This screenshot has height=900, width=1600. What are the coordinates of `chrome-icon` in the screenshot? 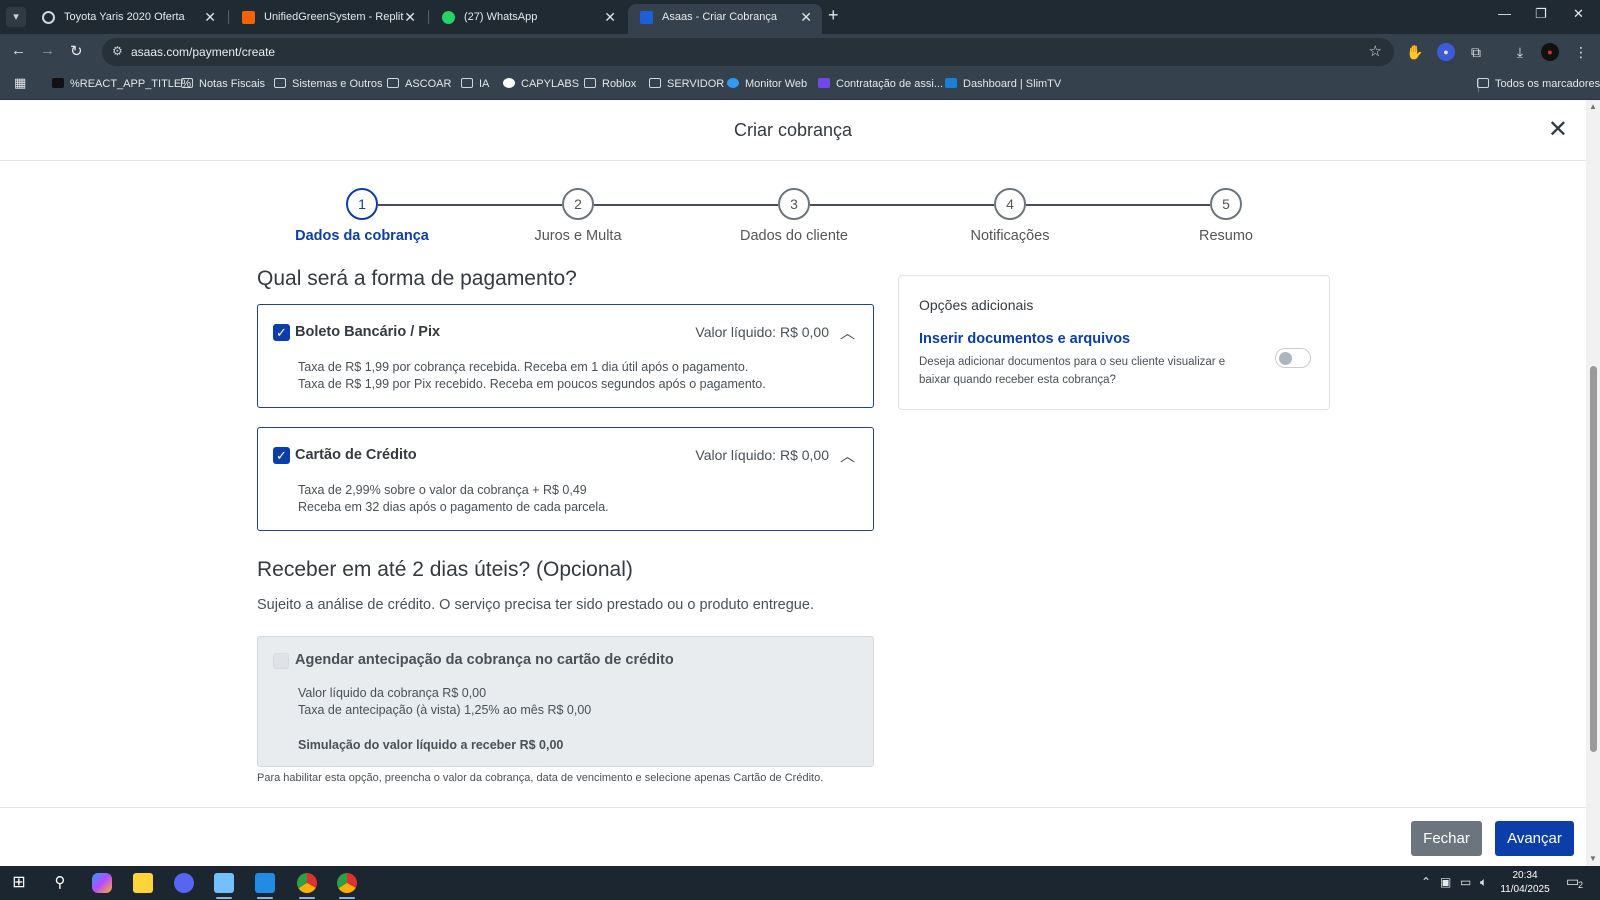 It's located at (307, 883).